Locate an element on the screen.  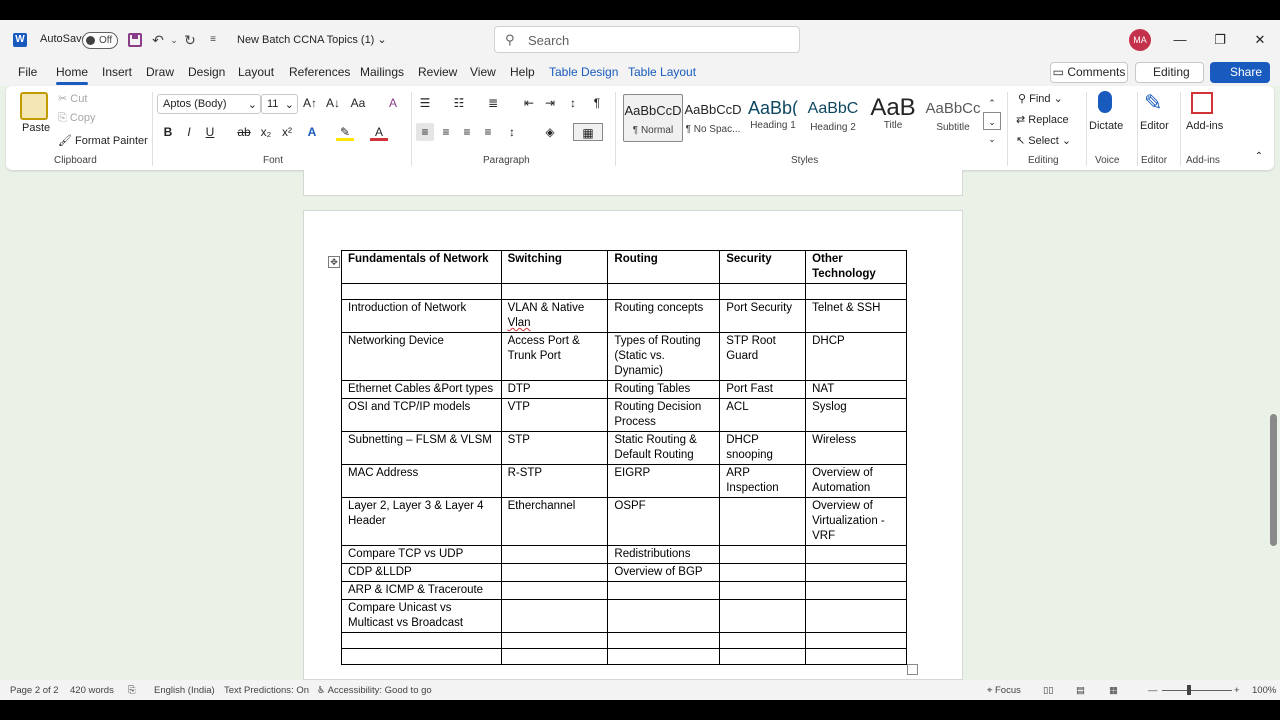
text-predictions: Text Predictions: On is located at coordinates (266, 690).